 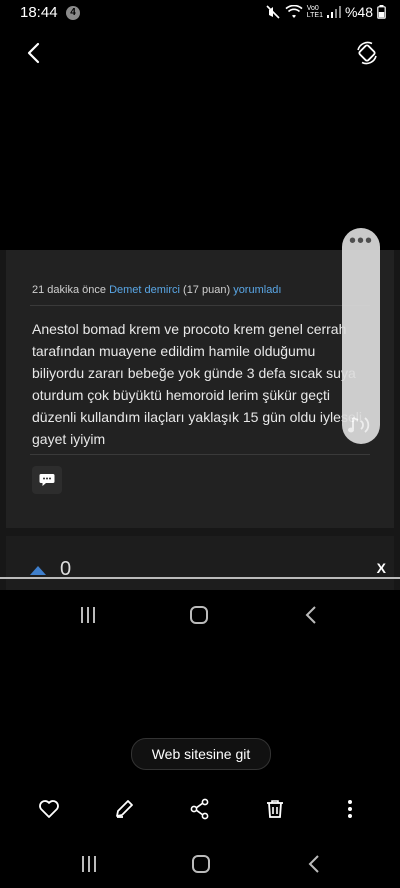 What do you see at coordinates (333, 12) in the screenshot?
I see `signal-icon` at bounding box center [333, 12].